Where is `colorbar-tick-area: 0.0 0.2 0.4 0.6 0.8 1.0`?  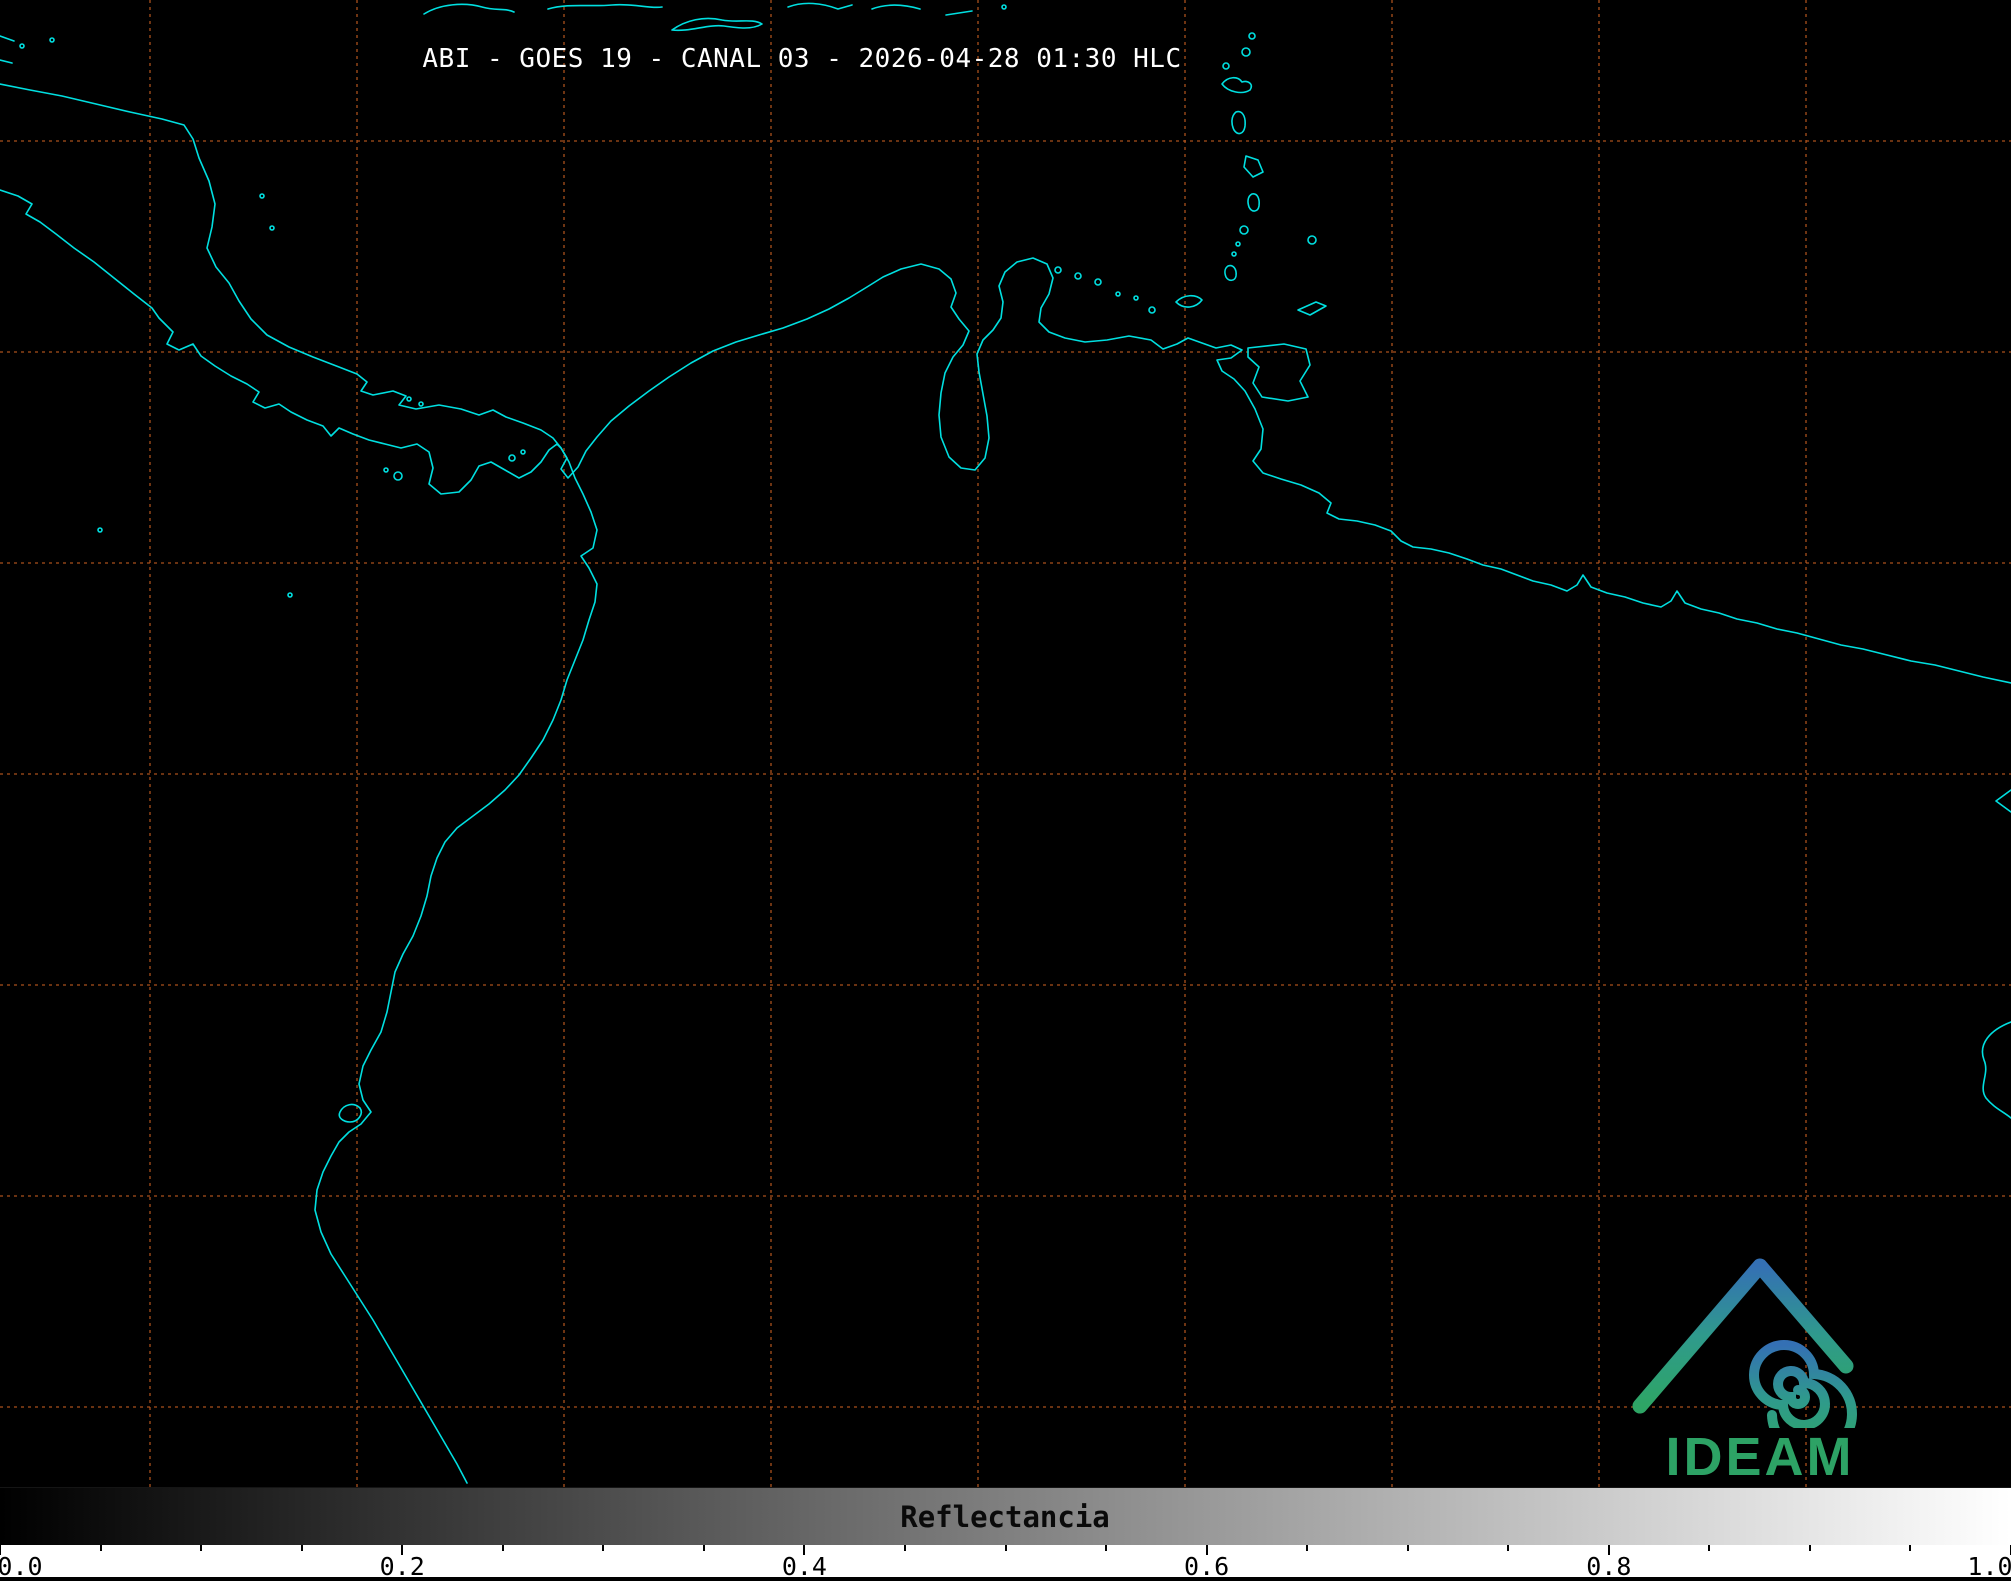 colorbar-tick-area: 0.0 0.2 0.4 0.6 0.8 1.0 is located at coordinates (1005, 1563).